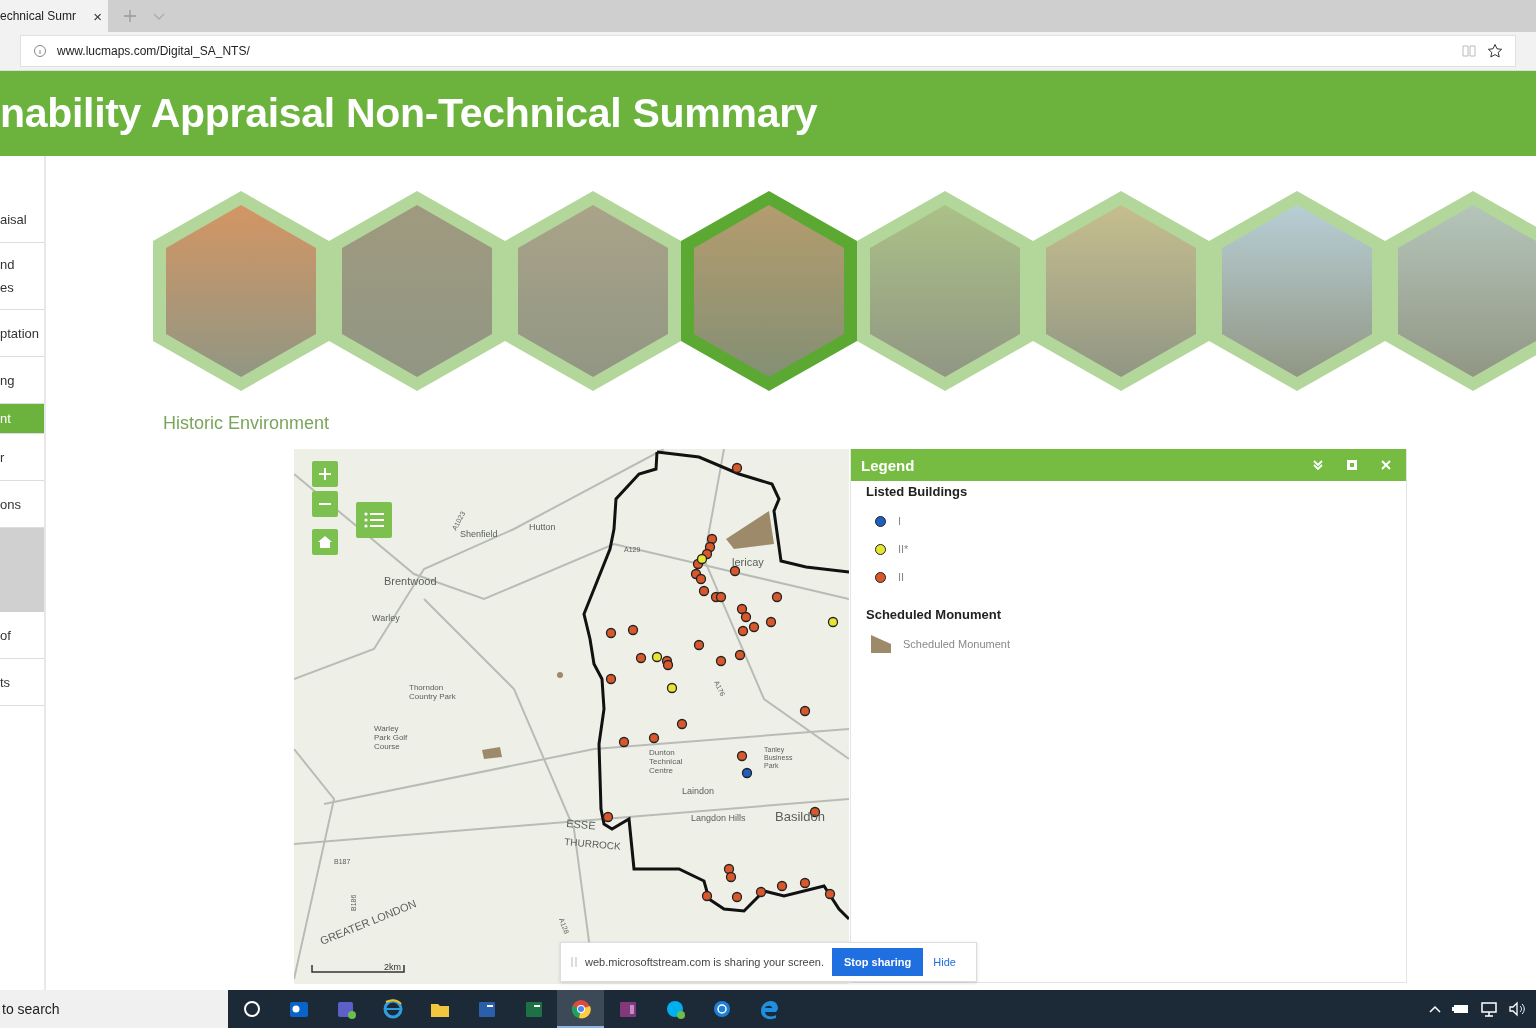 This screenshot has height=1028, width=1536. I want to click on globe-e-icon, so click(392, 1009).